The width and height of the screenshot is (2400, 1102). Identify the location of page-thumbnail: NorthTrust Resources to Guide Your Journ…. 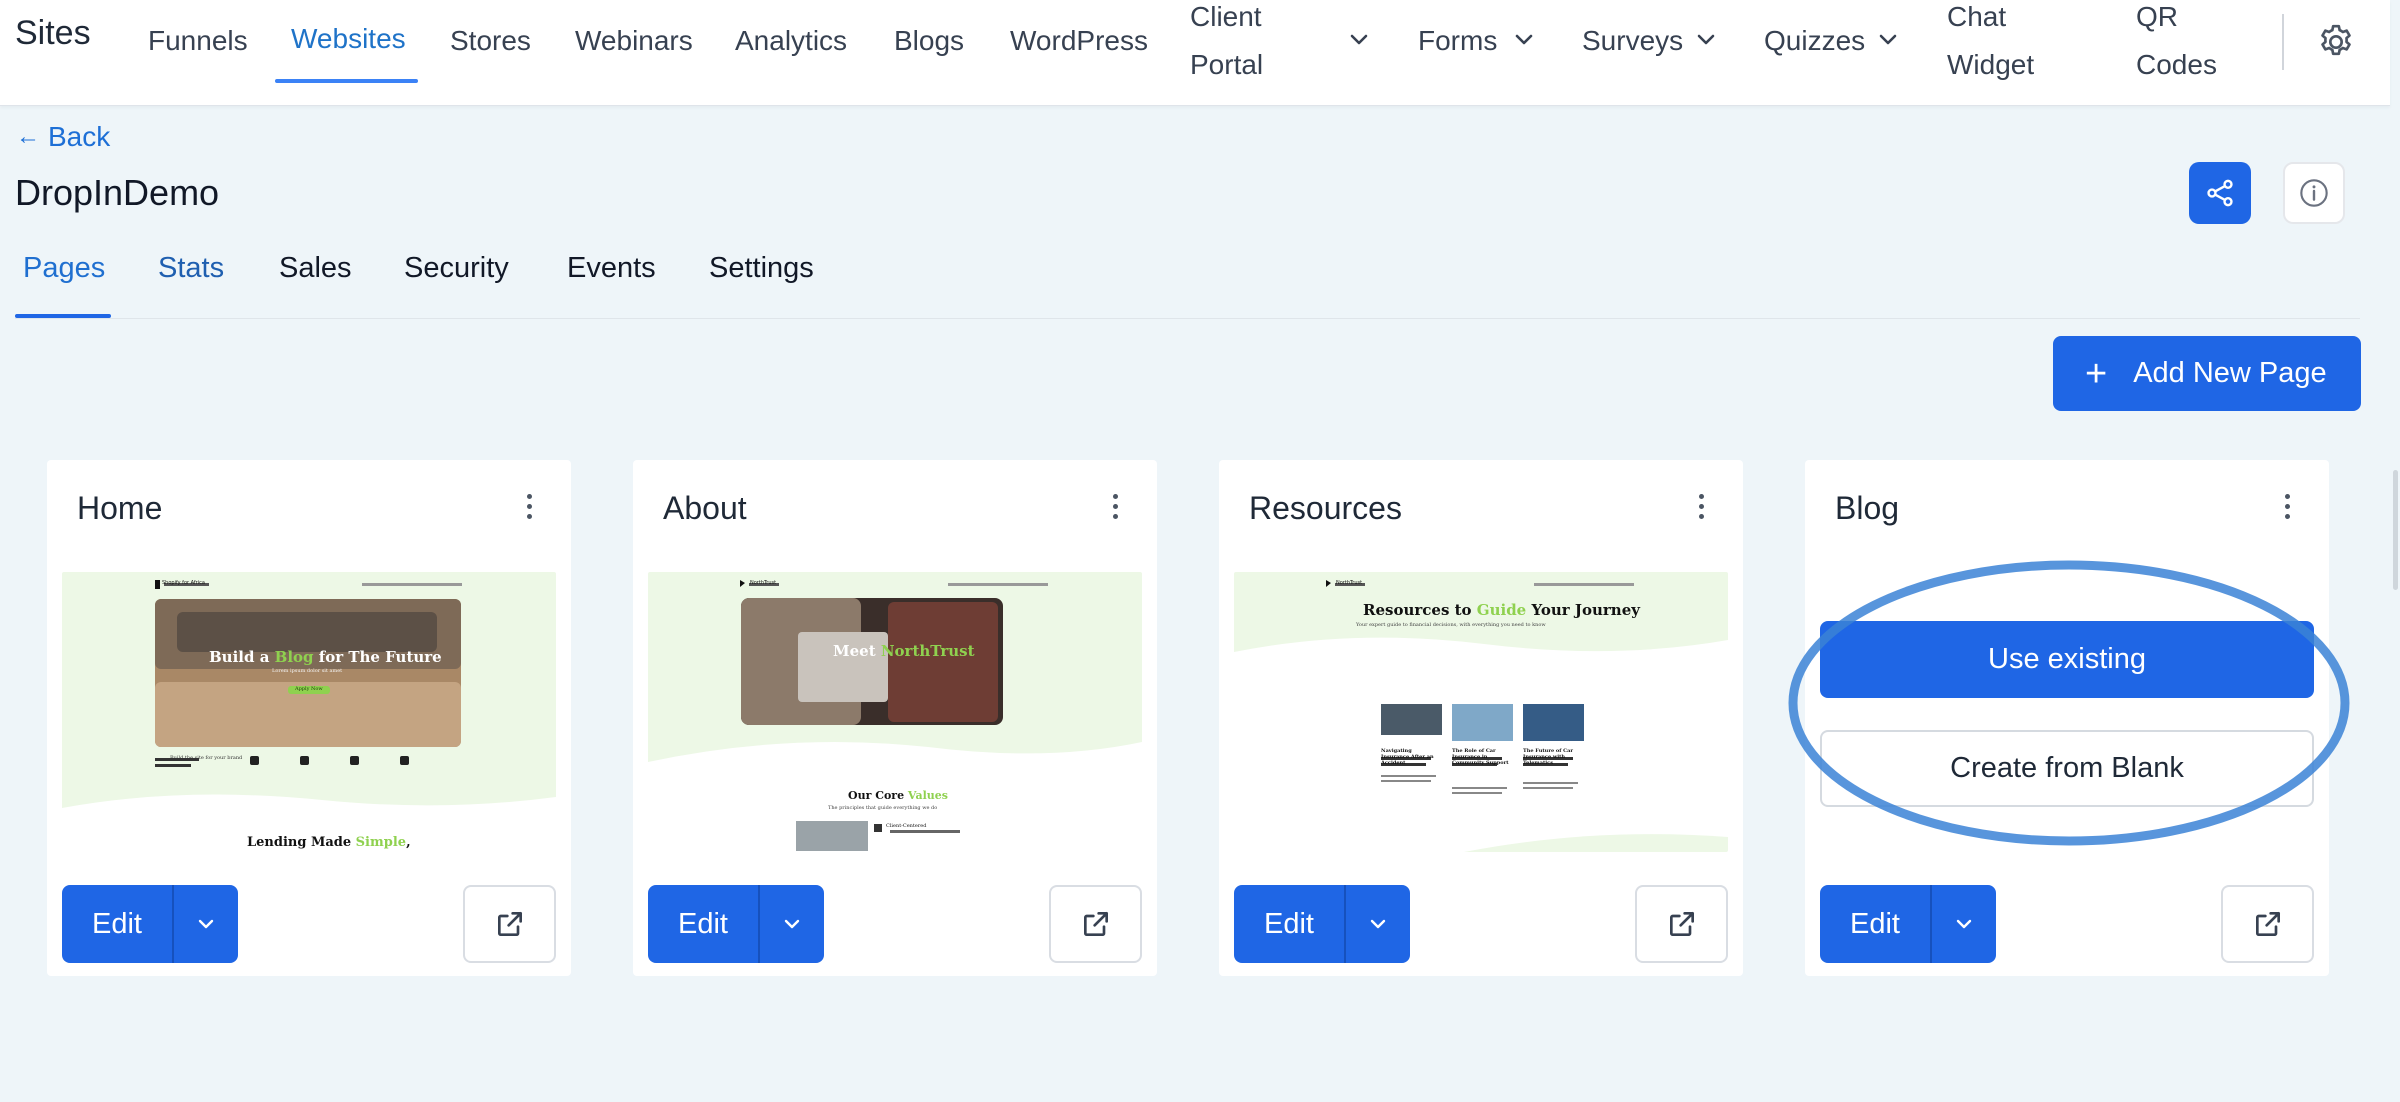
(1481, 712).